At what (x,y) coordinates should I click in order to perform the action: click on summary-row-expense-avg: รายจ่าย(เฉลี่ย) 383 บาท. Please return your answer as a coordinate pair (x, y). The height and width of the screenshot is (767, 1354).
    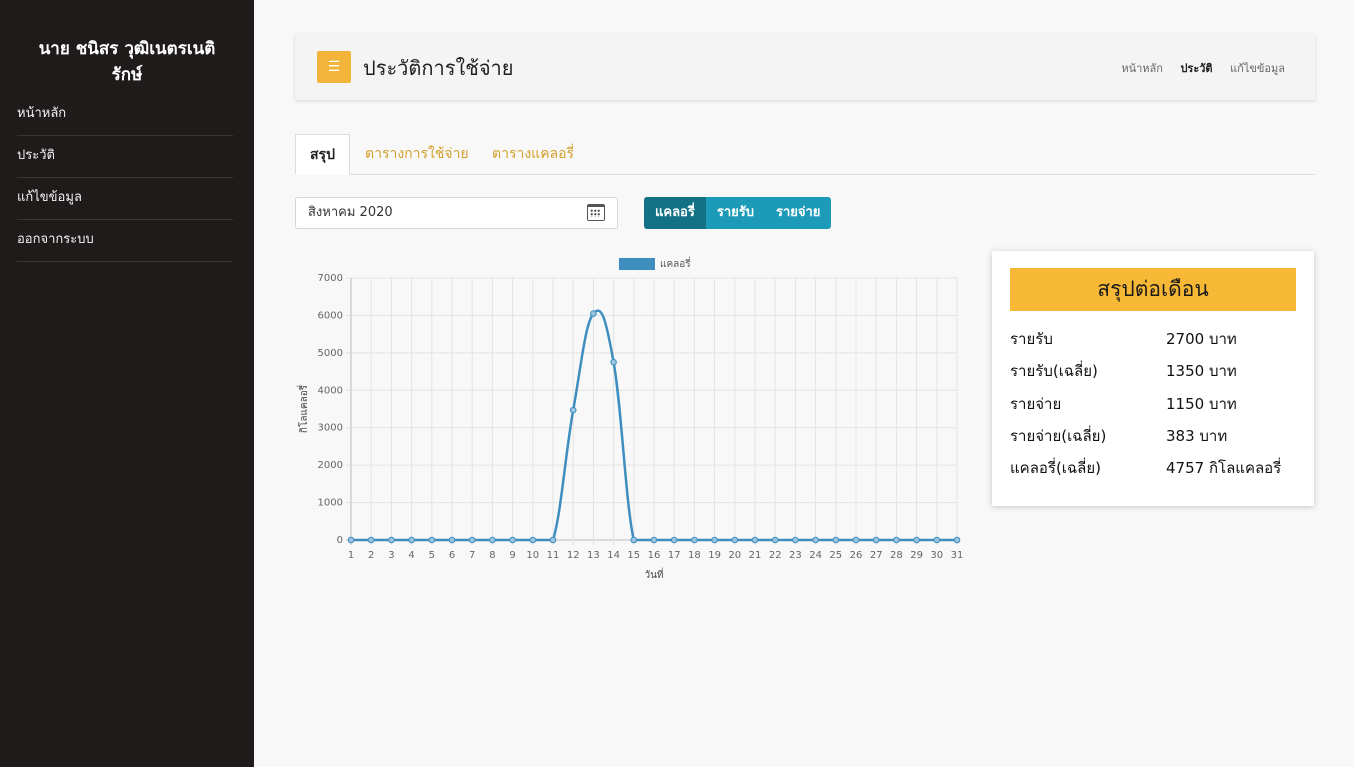
    Looking at the image, I should click on (1155, 436).